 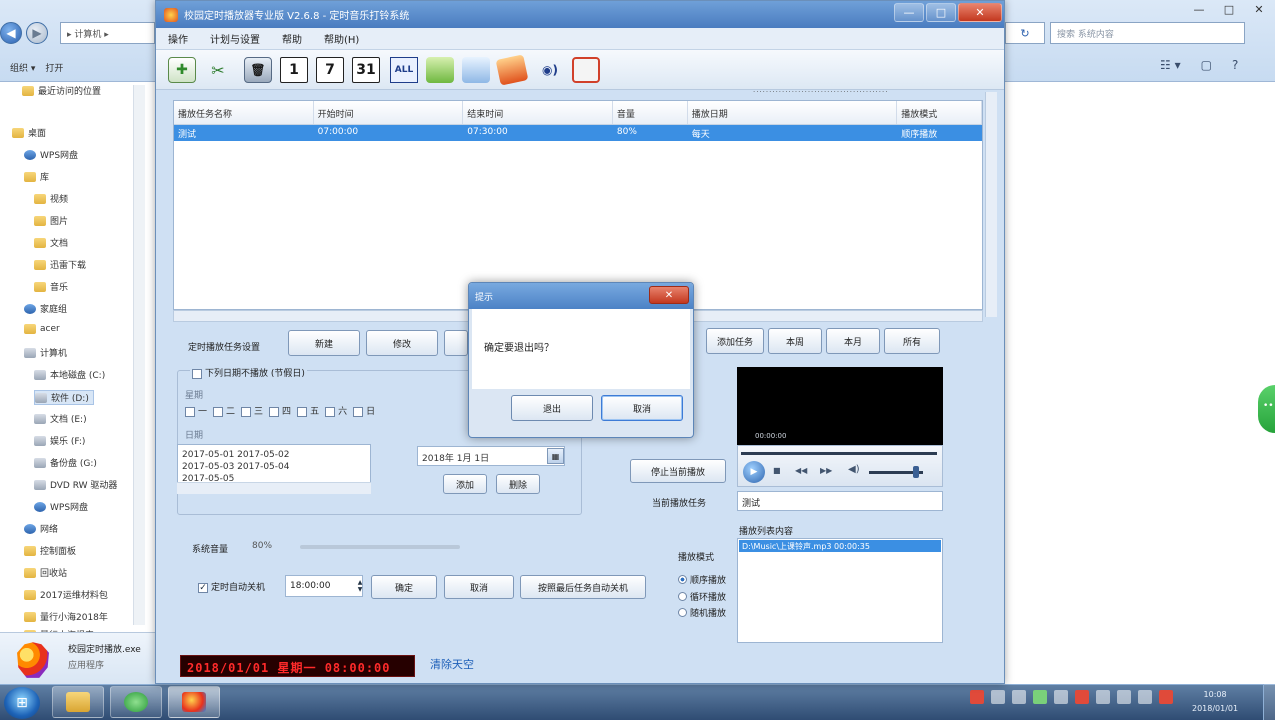 What do you see at coordinates (22, 67) in the screenshot?
I see `organize-menu: 组织 ▾` at bounding box center [22, 67].